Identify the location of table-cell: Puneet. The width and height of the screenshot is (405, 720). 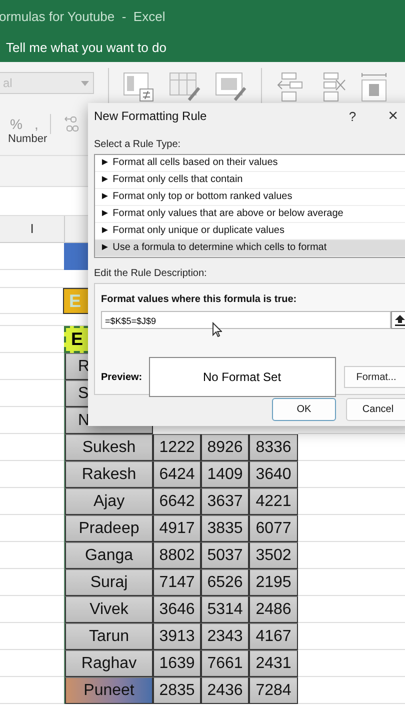
(109, 690).